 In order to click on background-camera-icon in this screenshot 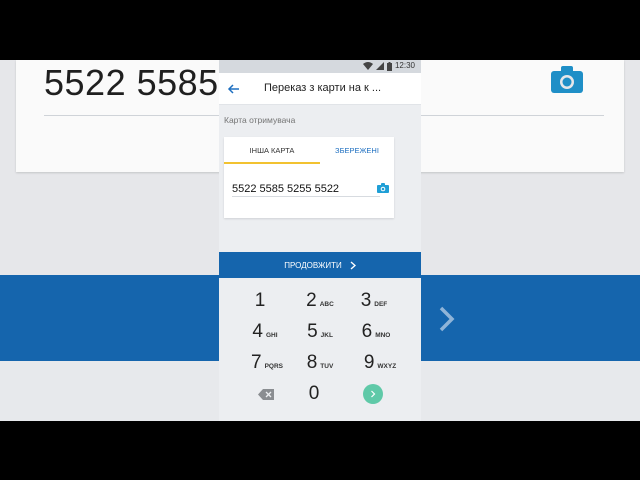, I will do `click(567, 79)`.